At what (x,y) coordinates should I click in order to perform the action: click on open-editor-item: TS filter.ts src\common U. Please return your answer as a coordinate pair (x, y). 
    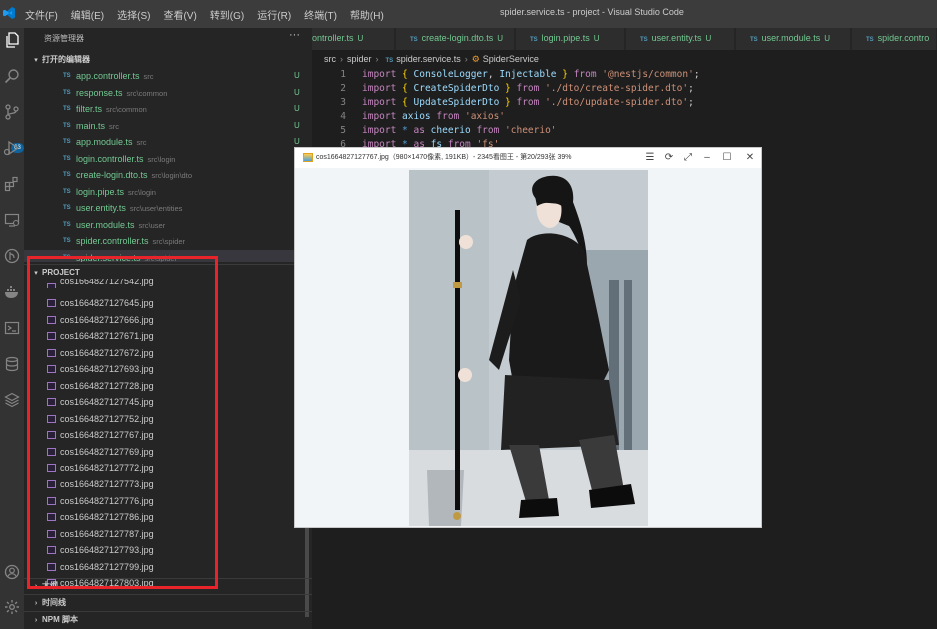
    Looking at the image, I should click on (168, 109).